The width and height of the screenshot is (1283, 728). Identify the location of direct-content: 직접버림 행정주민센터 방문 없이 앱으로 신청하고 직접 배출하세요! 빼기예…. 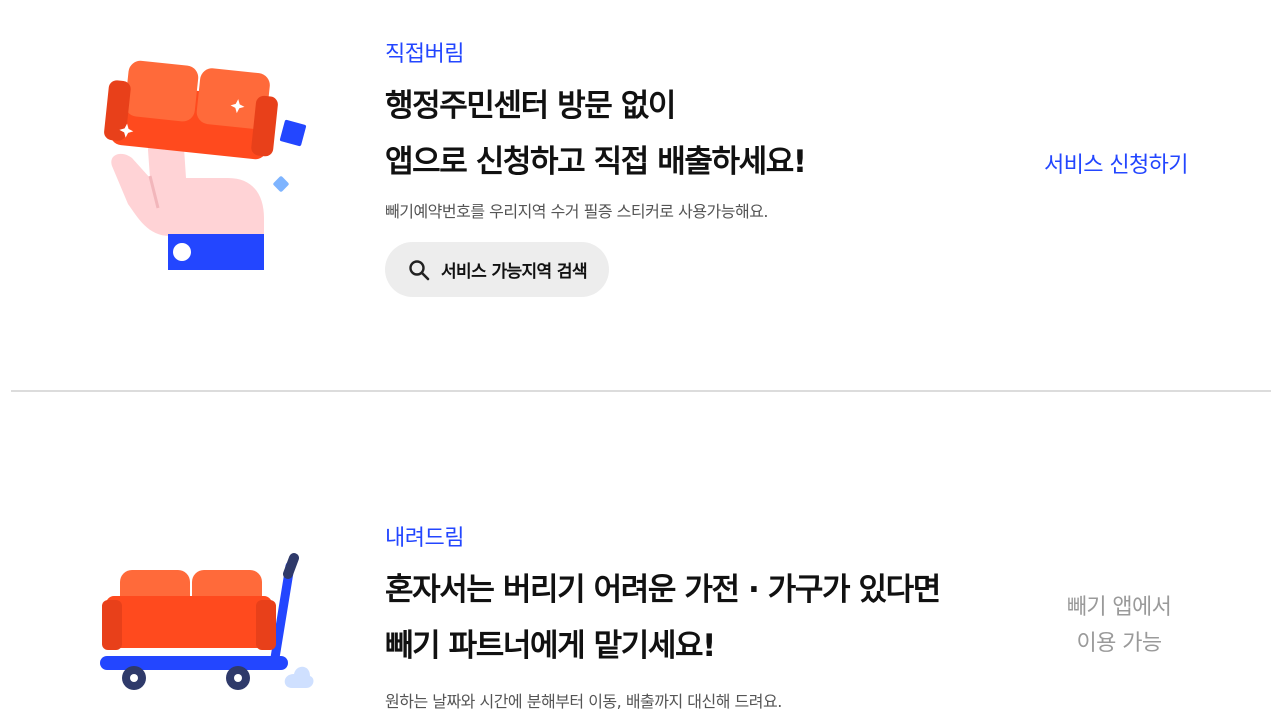
(596, 168).